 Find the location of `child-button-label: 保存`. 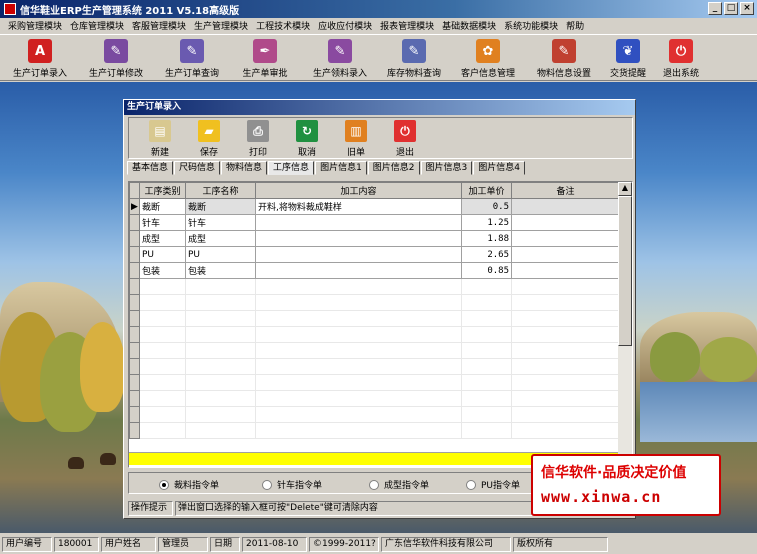

child-button-label: 保存 is located at coordinates (208, 153).